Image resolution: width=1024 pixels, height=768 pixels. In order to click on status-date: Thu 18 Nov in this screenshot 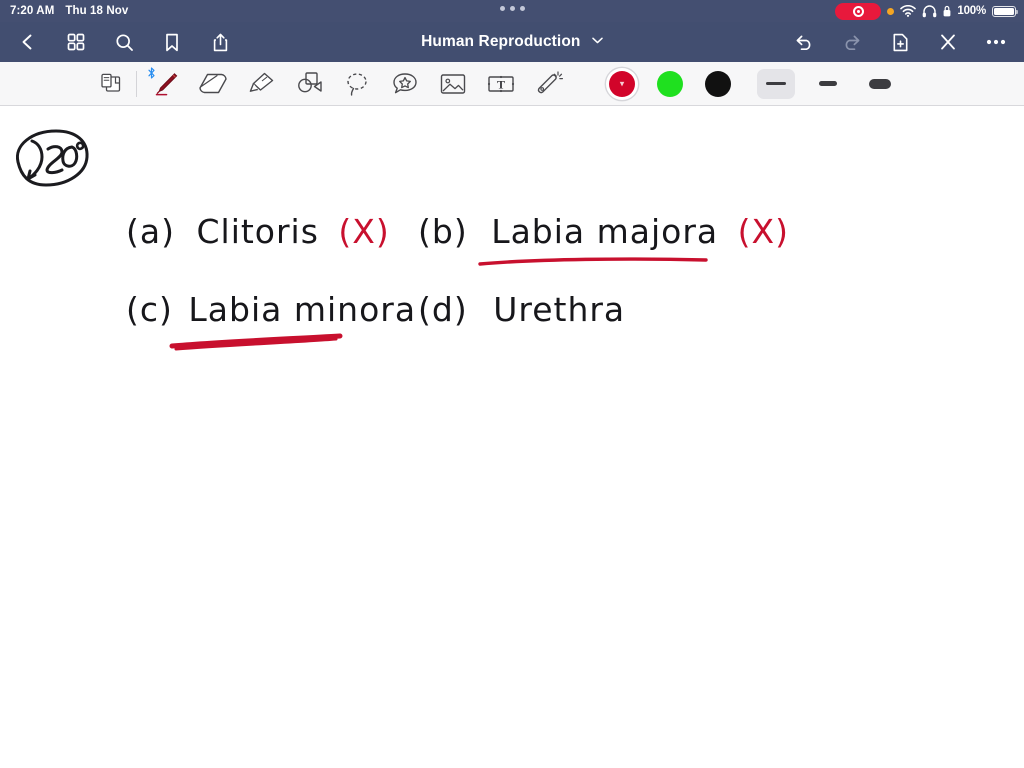, I will do `click(97, 11)`.